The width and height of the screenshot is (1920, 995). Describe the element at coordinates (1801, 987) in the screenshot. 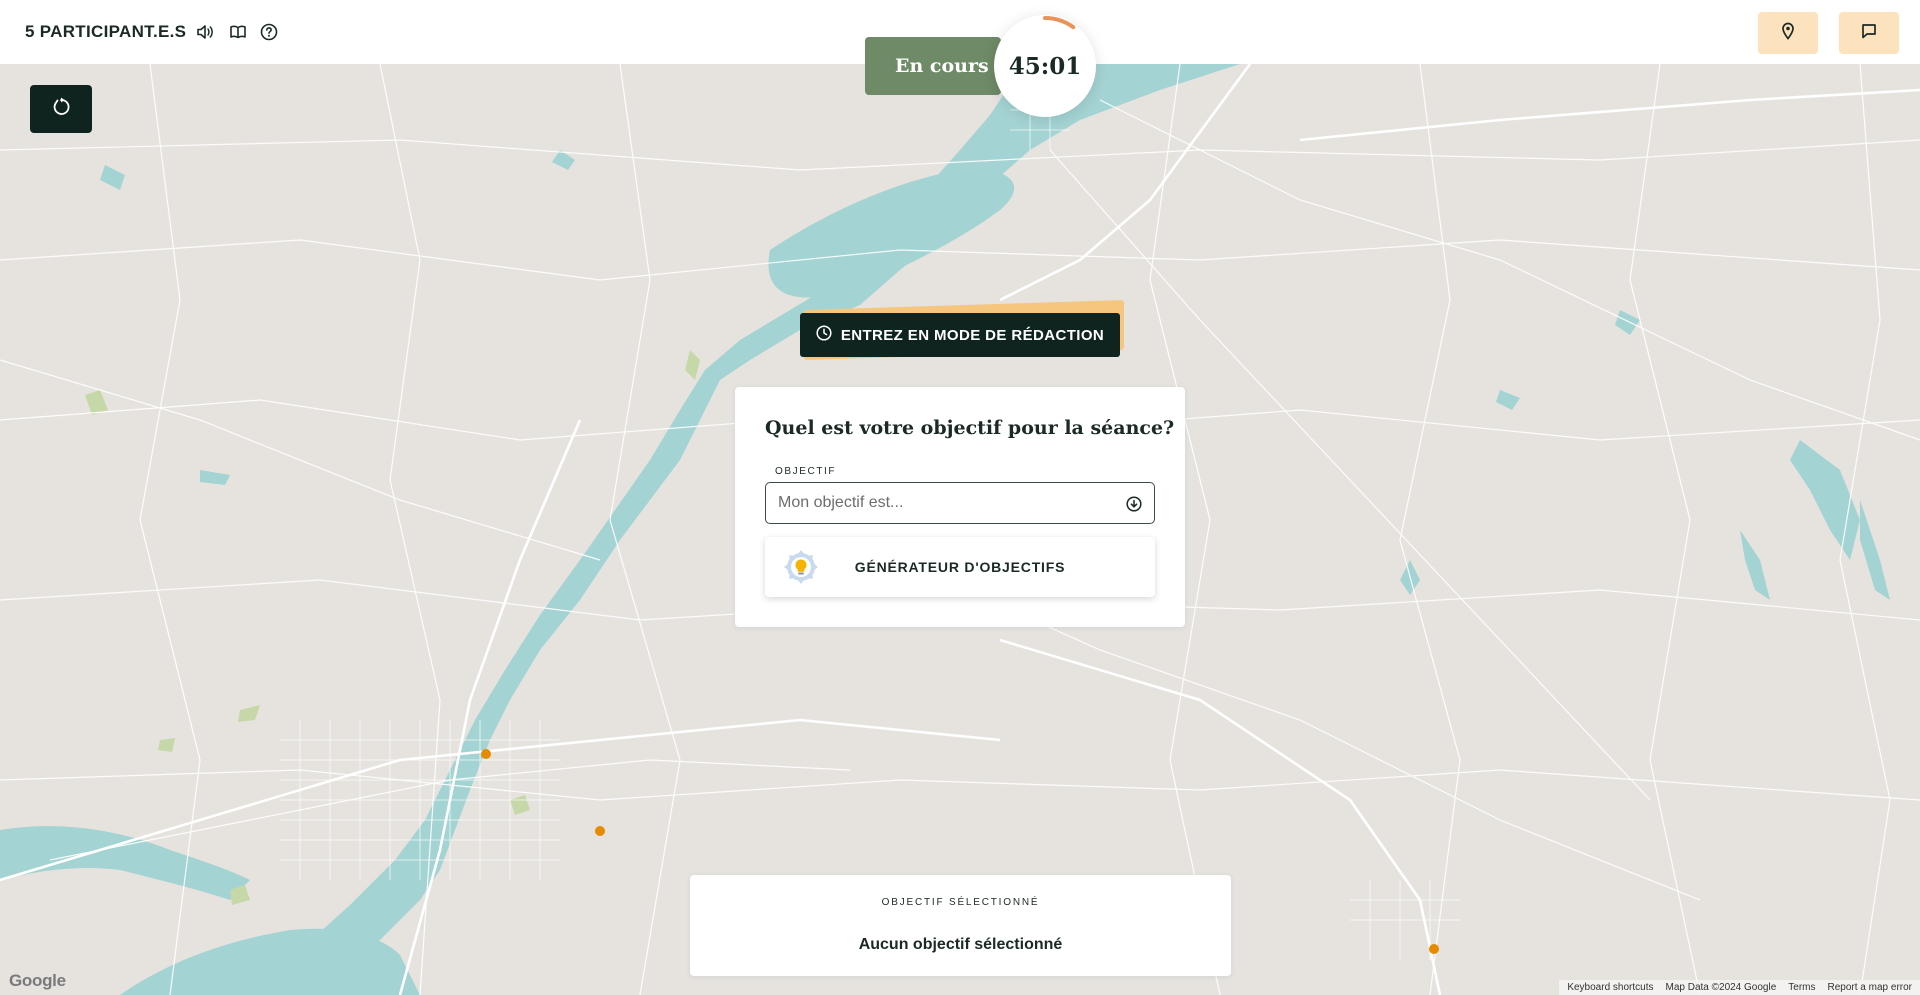

I see `terms-link: Terms` at that location.